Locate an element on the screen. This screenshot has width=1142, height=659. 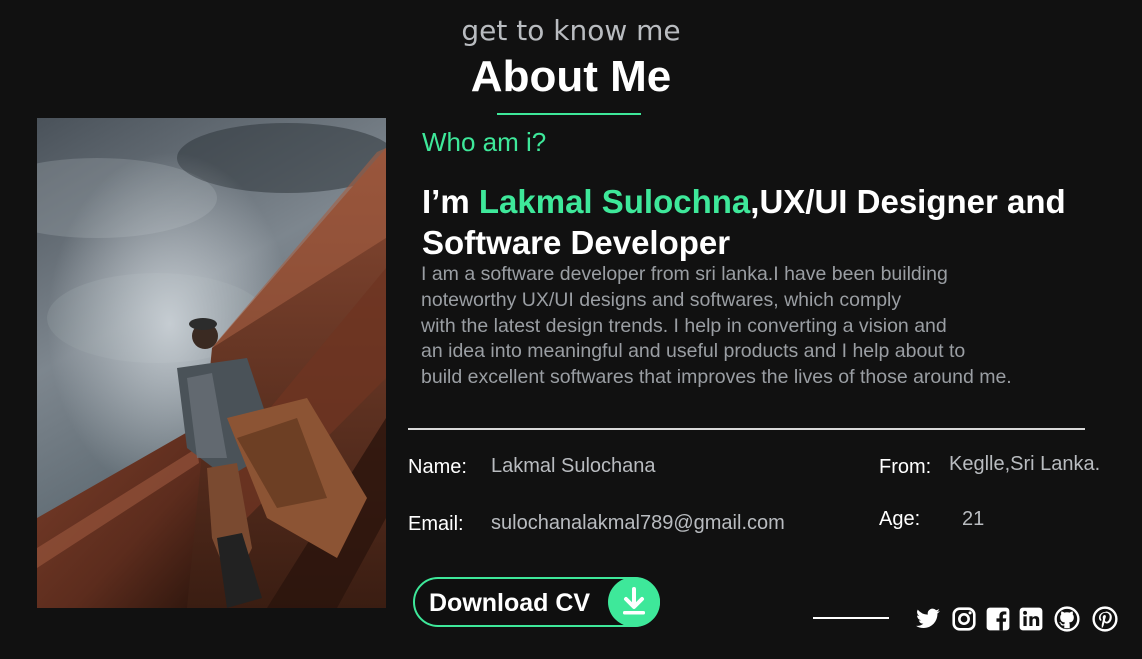
headline-name: Lakmal Sulochna is located at coordinates (614, 201).